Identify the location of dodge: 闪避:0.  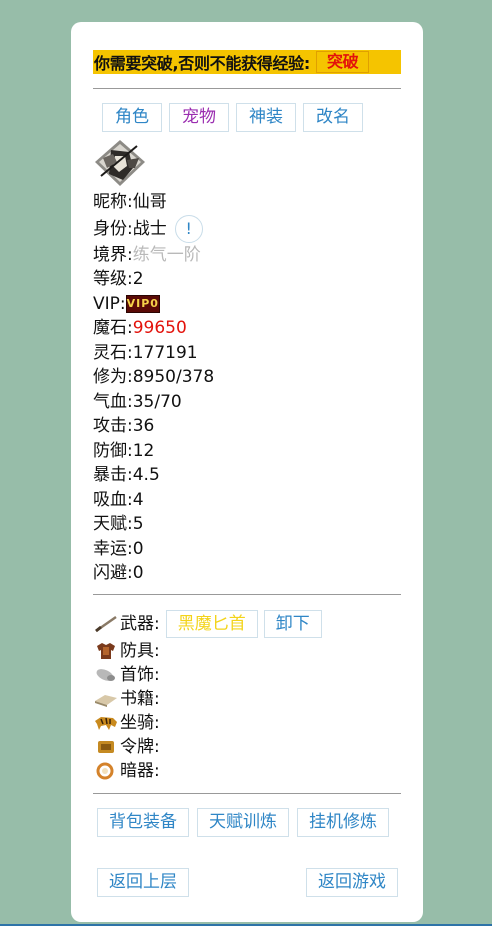
(118, 573).